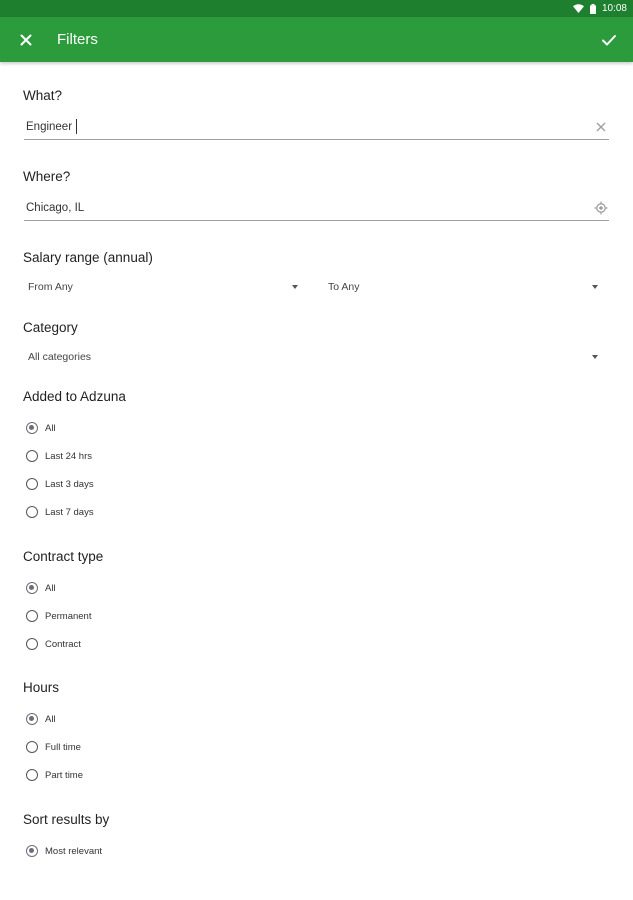 Image resolution: width=633 pixels, height=900 pixels. I want to click on where-field, so click(316, 209).